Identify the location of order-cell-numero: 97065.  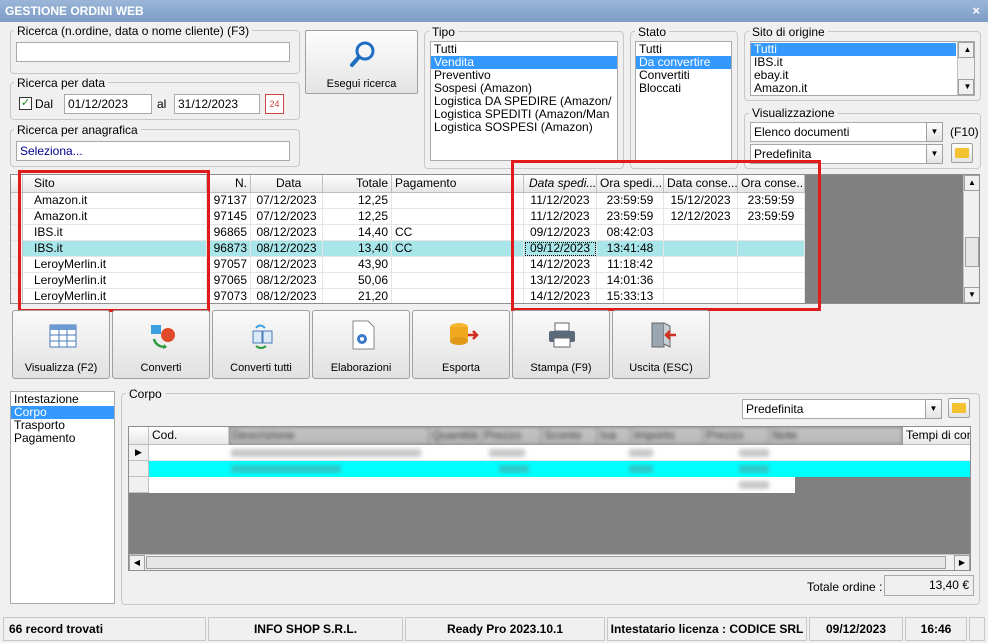
(229, 281).